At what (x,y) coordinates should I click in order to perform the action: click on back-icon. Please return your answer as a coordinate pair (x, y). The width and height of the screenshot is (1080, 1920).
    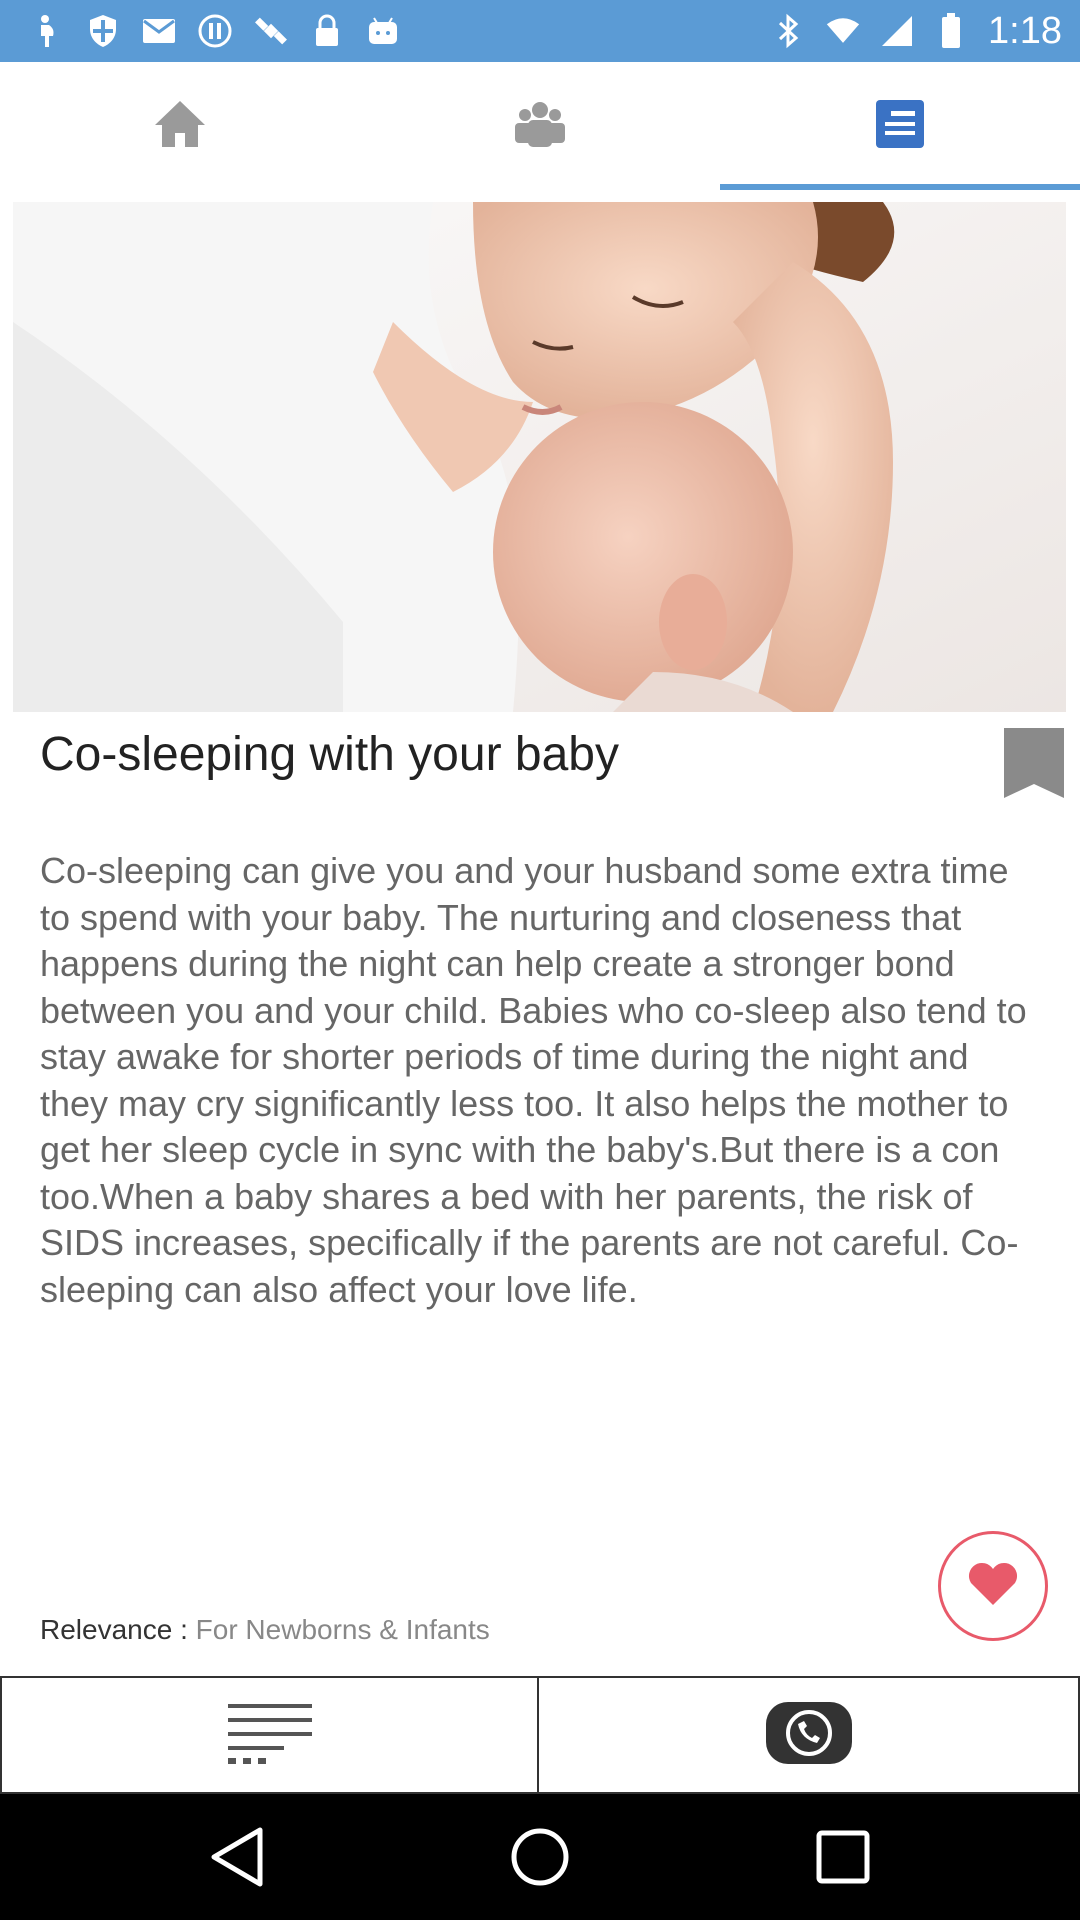
    Looking at the image, I should click on (237, 1859).